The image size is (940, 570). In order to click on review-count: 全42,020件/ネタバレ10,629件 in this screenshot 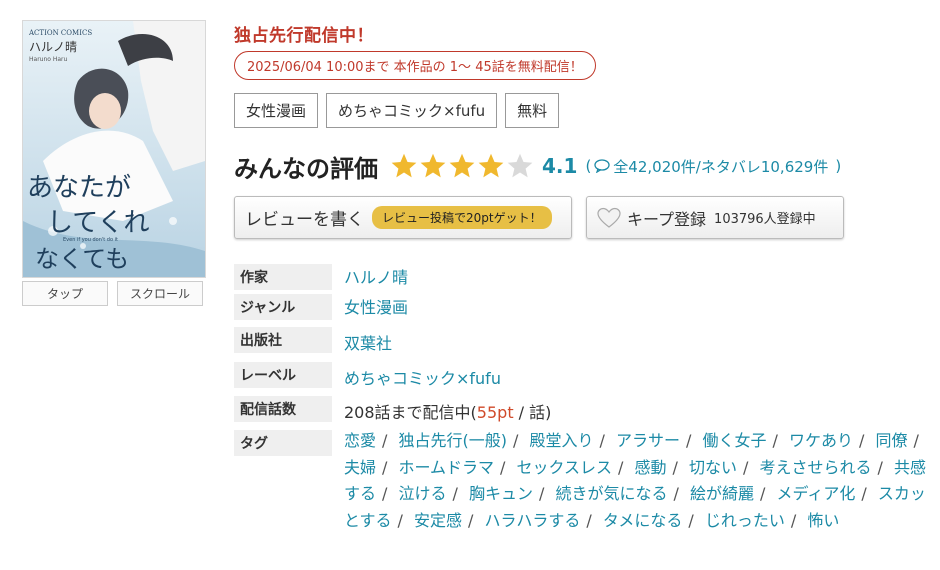, I will do `click(721, 166)`.